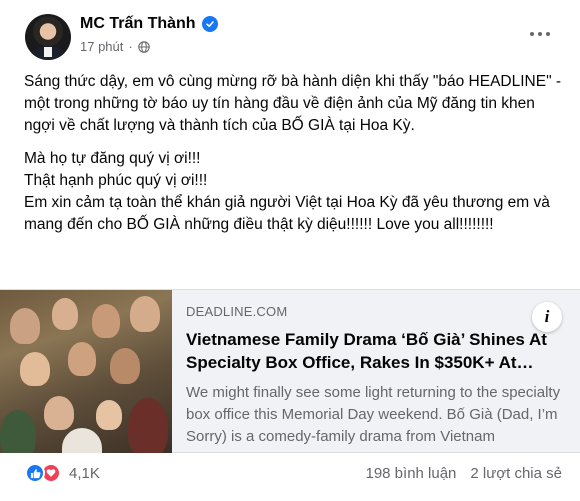 The height and width of the screenshot is (501, 580). What do you see at coordinates (62, 473) in the screenshot?
I see `reaction-summary: 4,1K` at bounding box center [62, 473].